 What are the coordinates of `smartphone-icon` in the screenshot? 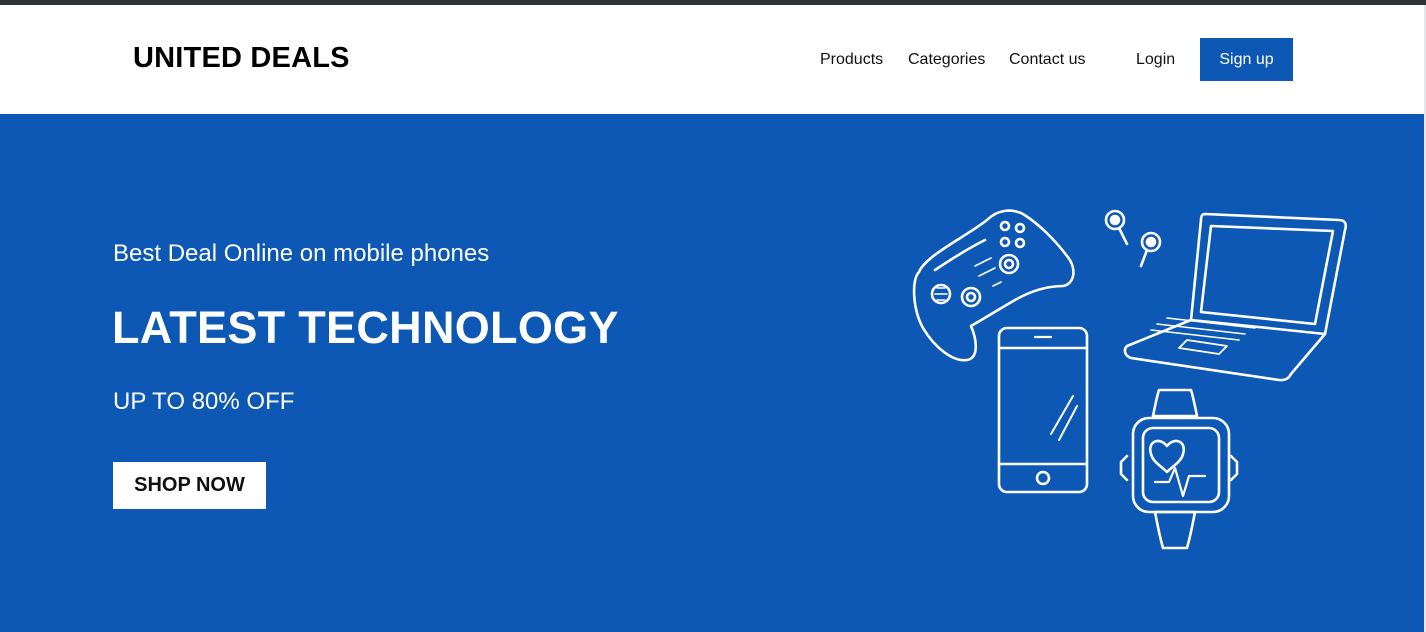 It's located at (1043, 410).